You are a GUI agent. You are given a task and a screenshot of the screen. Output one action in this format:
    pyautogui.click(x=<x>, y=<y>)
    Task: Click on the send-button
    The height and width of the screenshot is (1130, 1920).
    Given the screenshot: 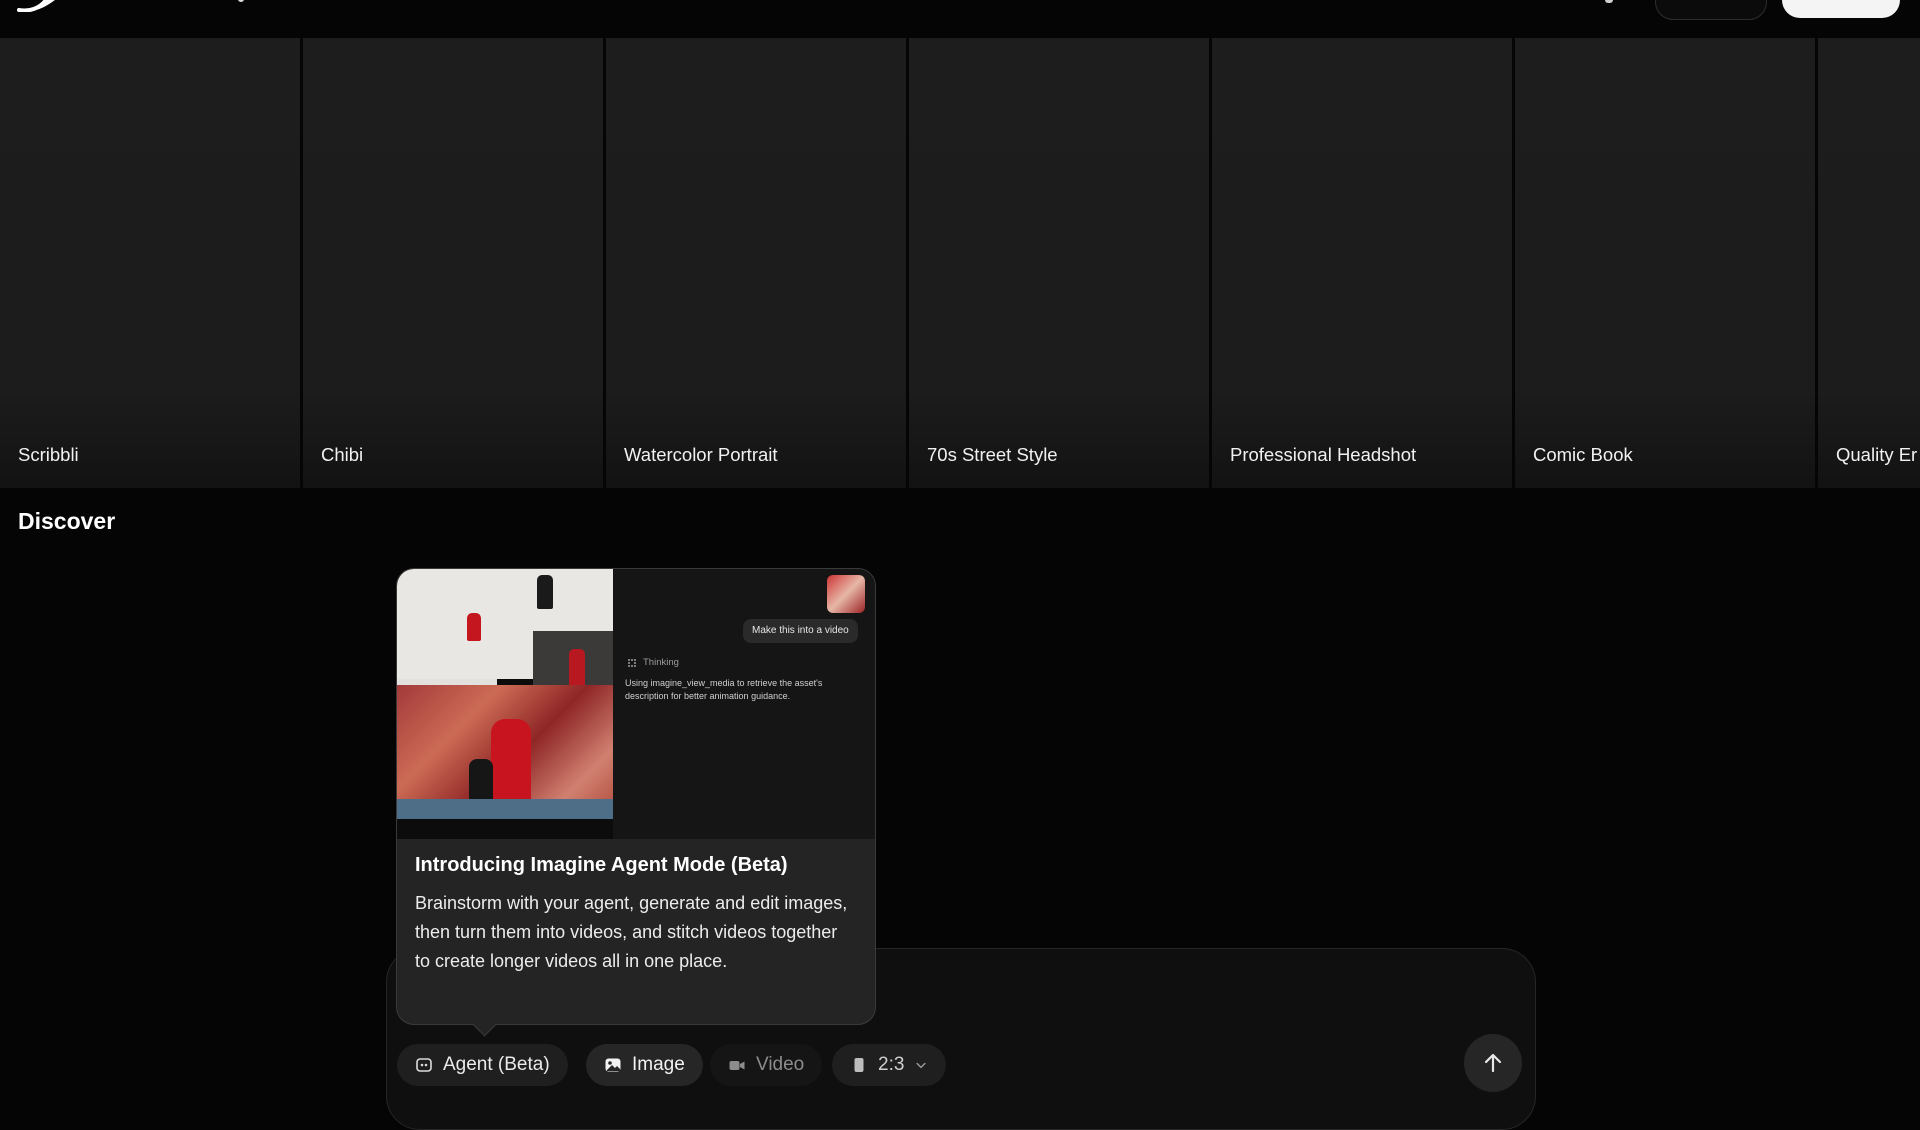 What is the action you would take?
    pyautogui.click(x=1493, y=1063)
    